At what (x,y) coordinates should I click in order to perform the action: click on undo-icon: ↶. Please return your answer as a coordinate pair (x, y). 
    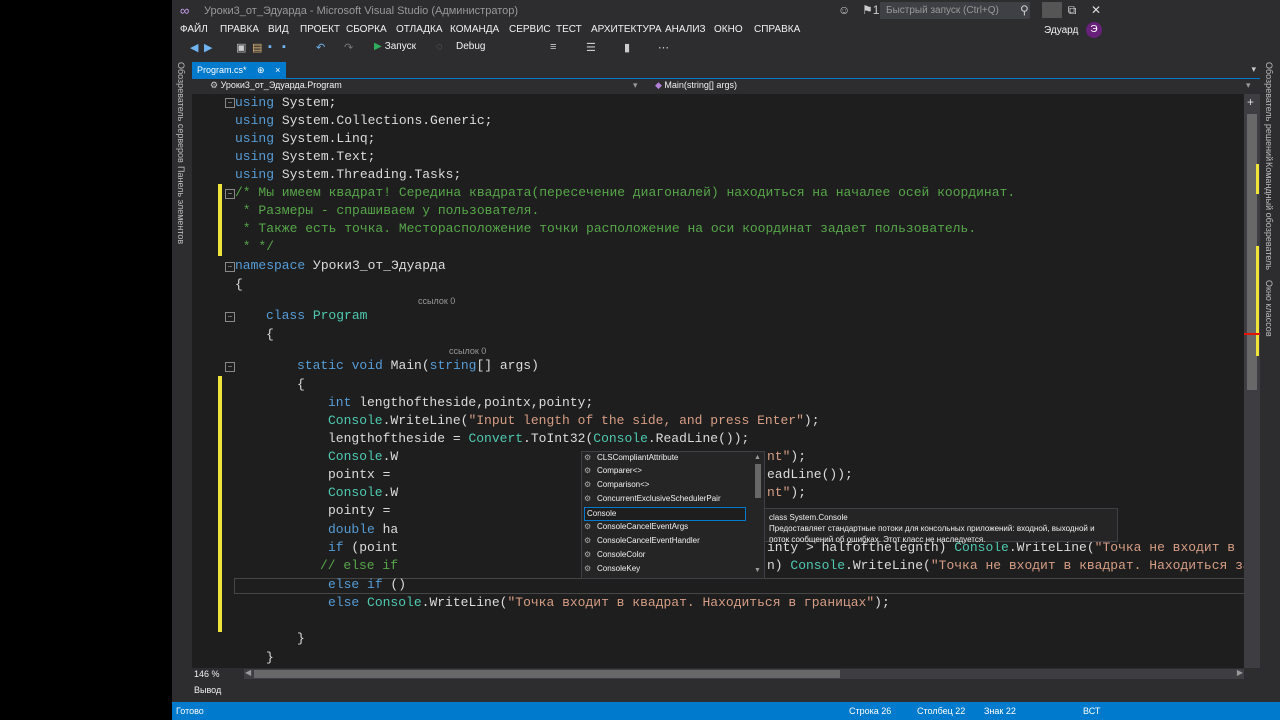
    Looking at the image, I should click on (320, 47).